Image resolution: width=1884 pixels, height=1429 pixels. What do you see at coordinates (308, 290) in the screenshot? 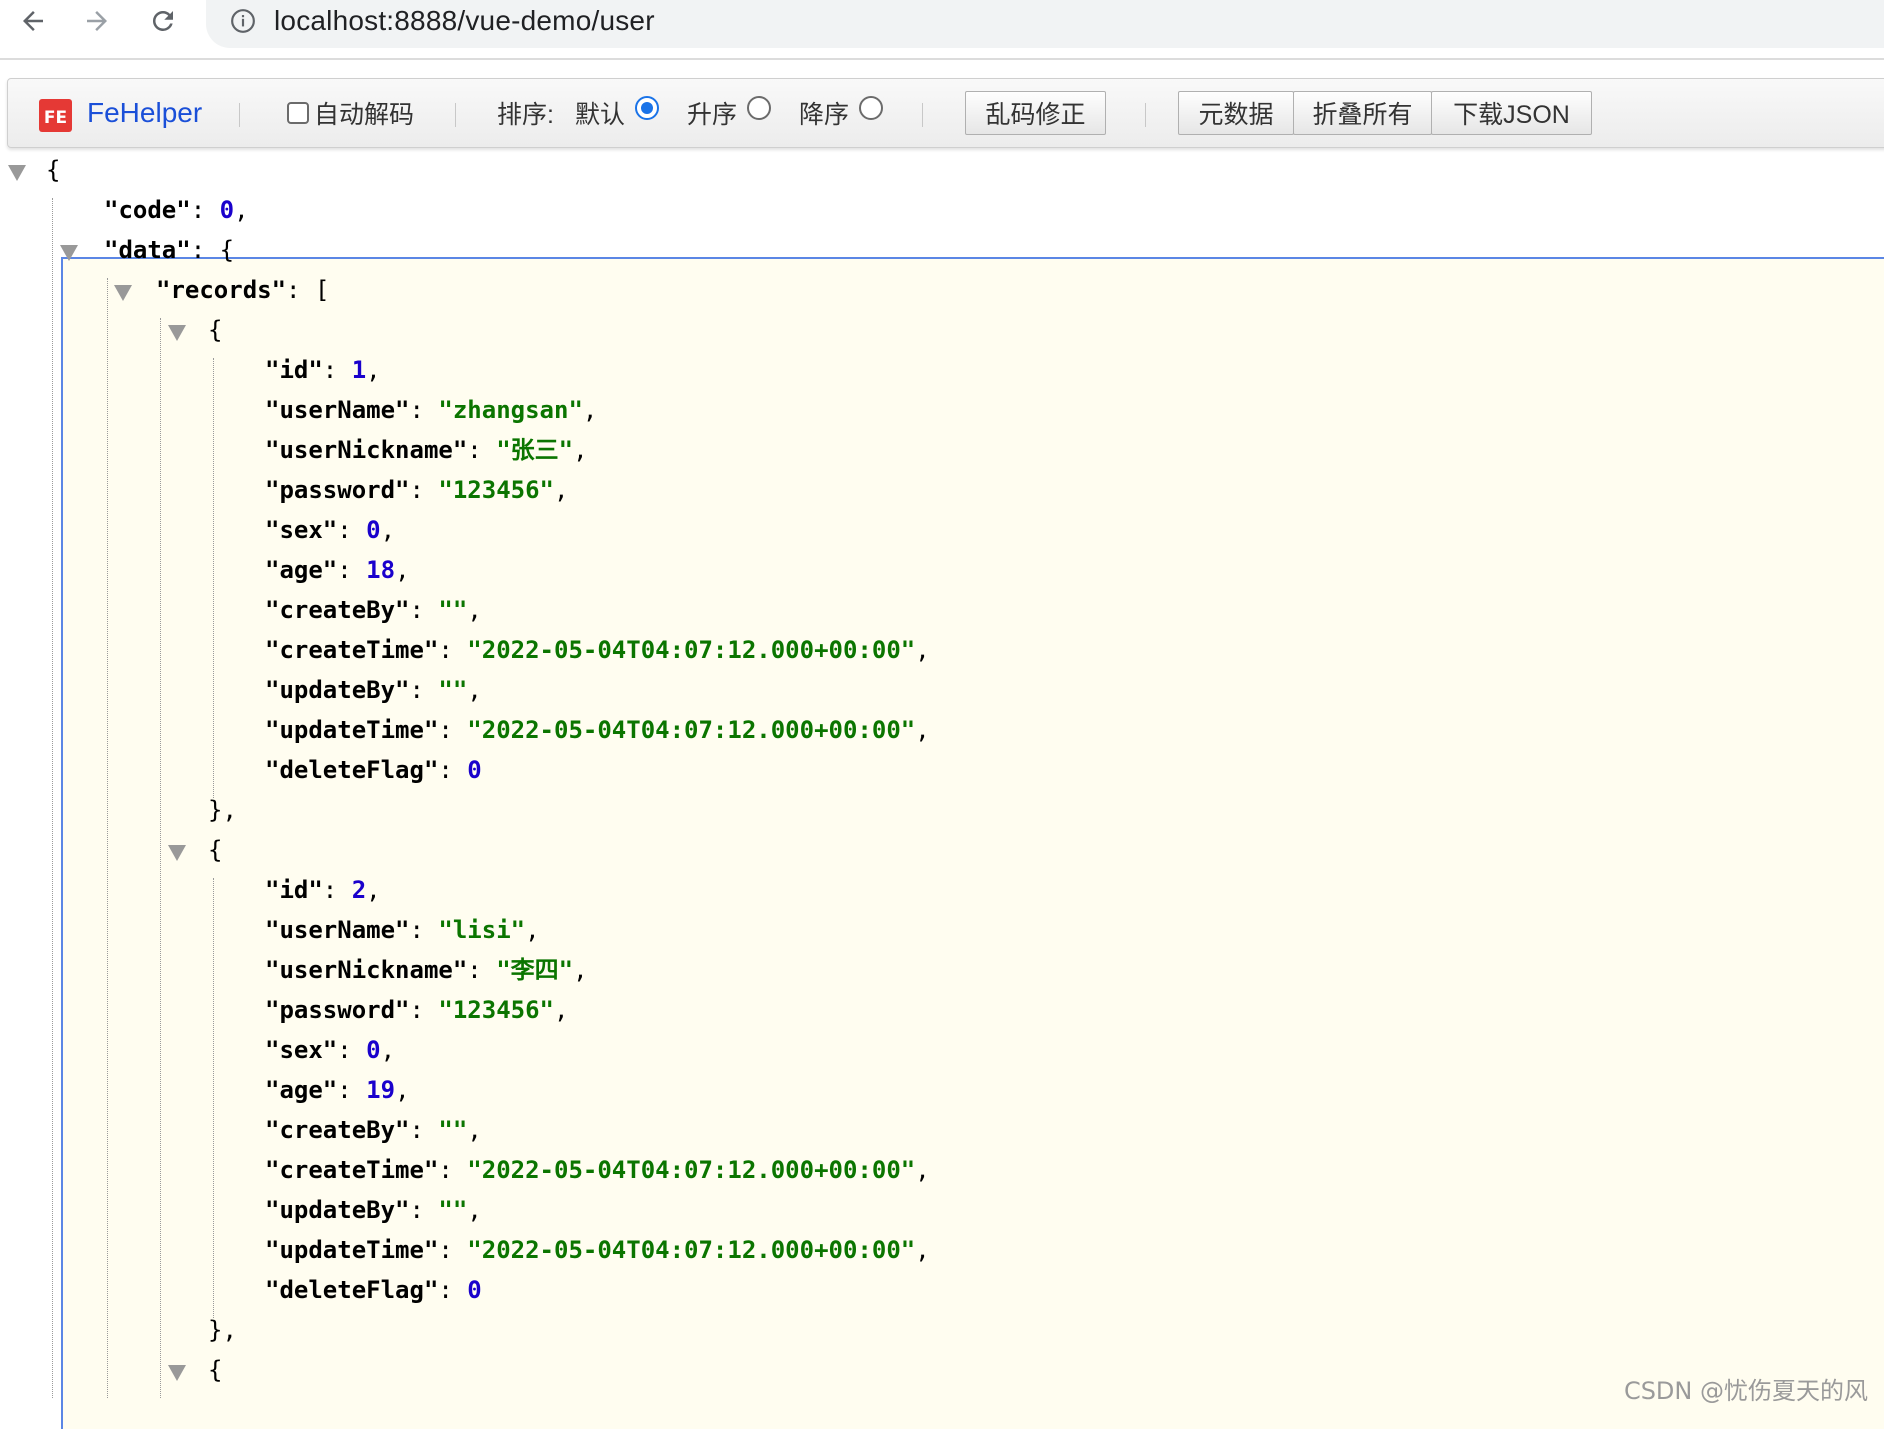
I see `bracket-open: : [` at bounding box center [308, 290].